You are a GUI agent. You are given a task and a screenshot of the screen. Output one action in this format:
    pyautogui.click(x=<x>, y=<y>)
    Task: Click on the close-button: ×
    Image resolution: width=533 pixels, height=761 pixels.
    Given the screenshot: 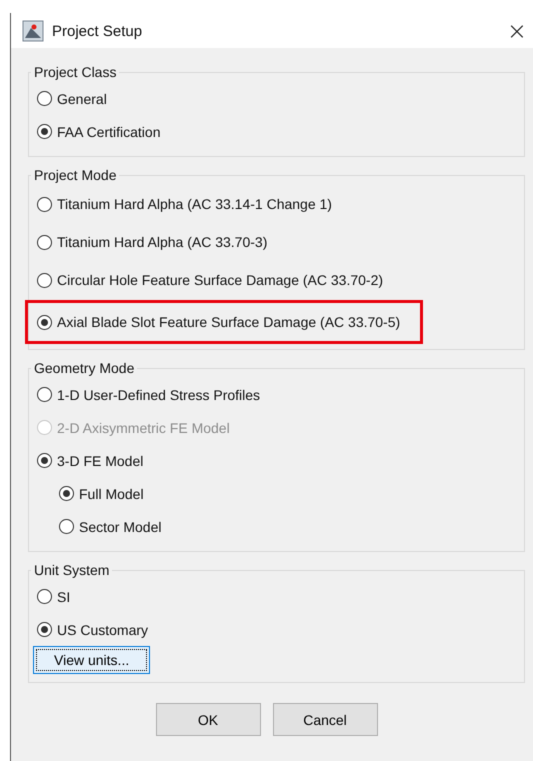 What is the action you would take?
    pyautogui.click(x=516, y=31)
    